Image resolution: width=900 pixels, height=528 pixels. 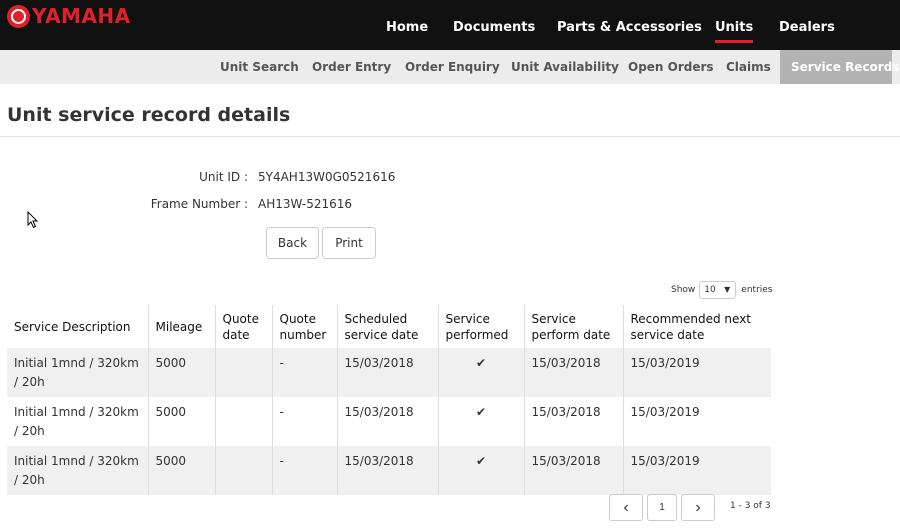 What do you see at coordinates (734, 31) in the screenshot?
I see `nav-units: Units` at bounding box center [734, 31].